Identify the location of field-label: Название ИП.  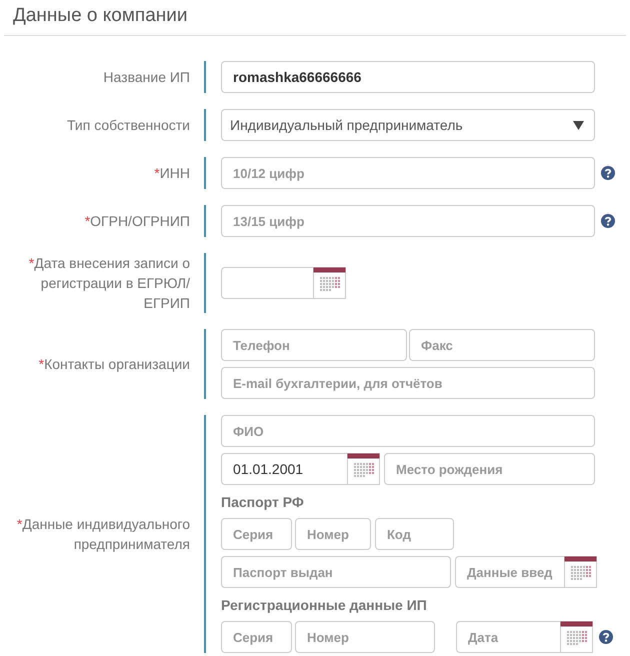
(146, 77).